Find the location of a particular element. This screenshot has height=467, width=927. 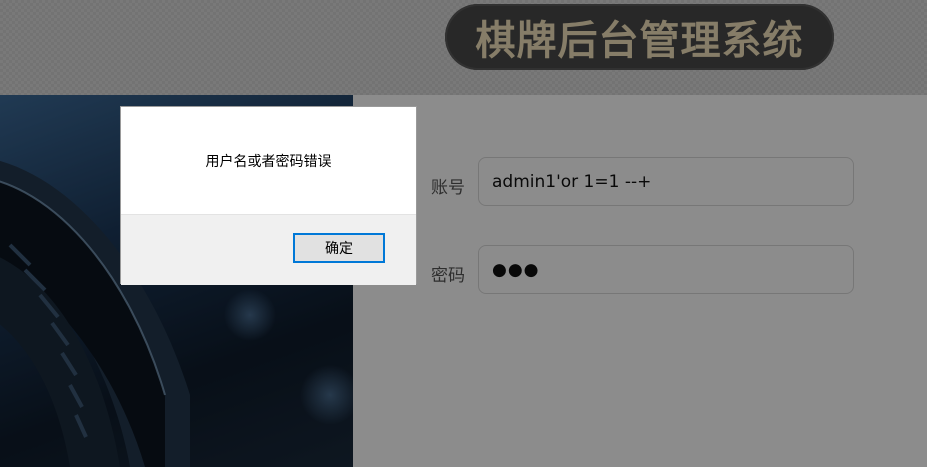

ok-button: 确定 is located at coordinates (339, 248).